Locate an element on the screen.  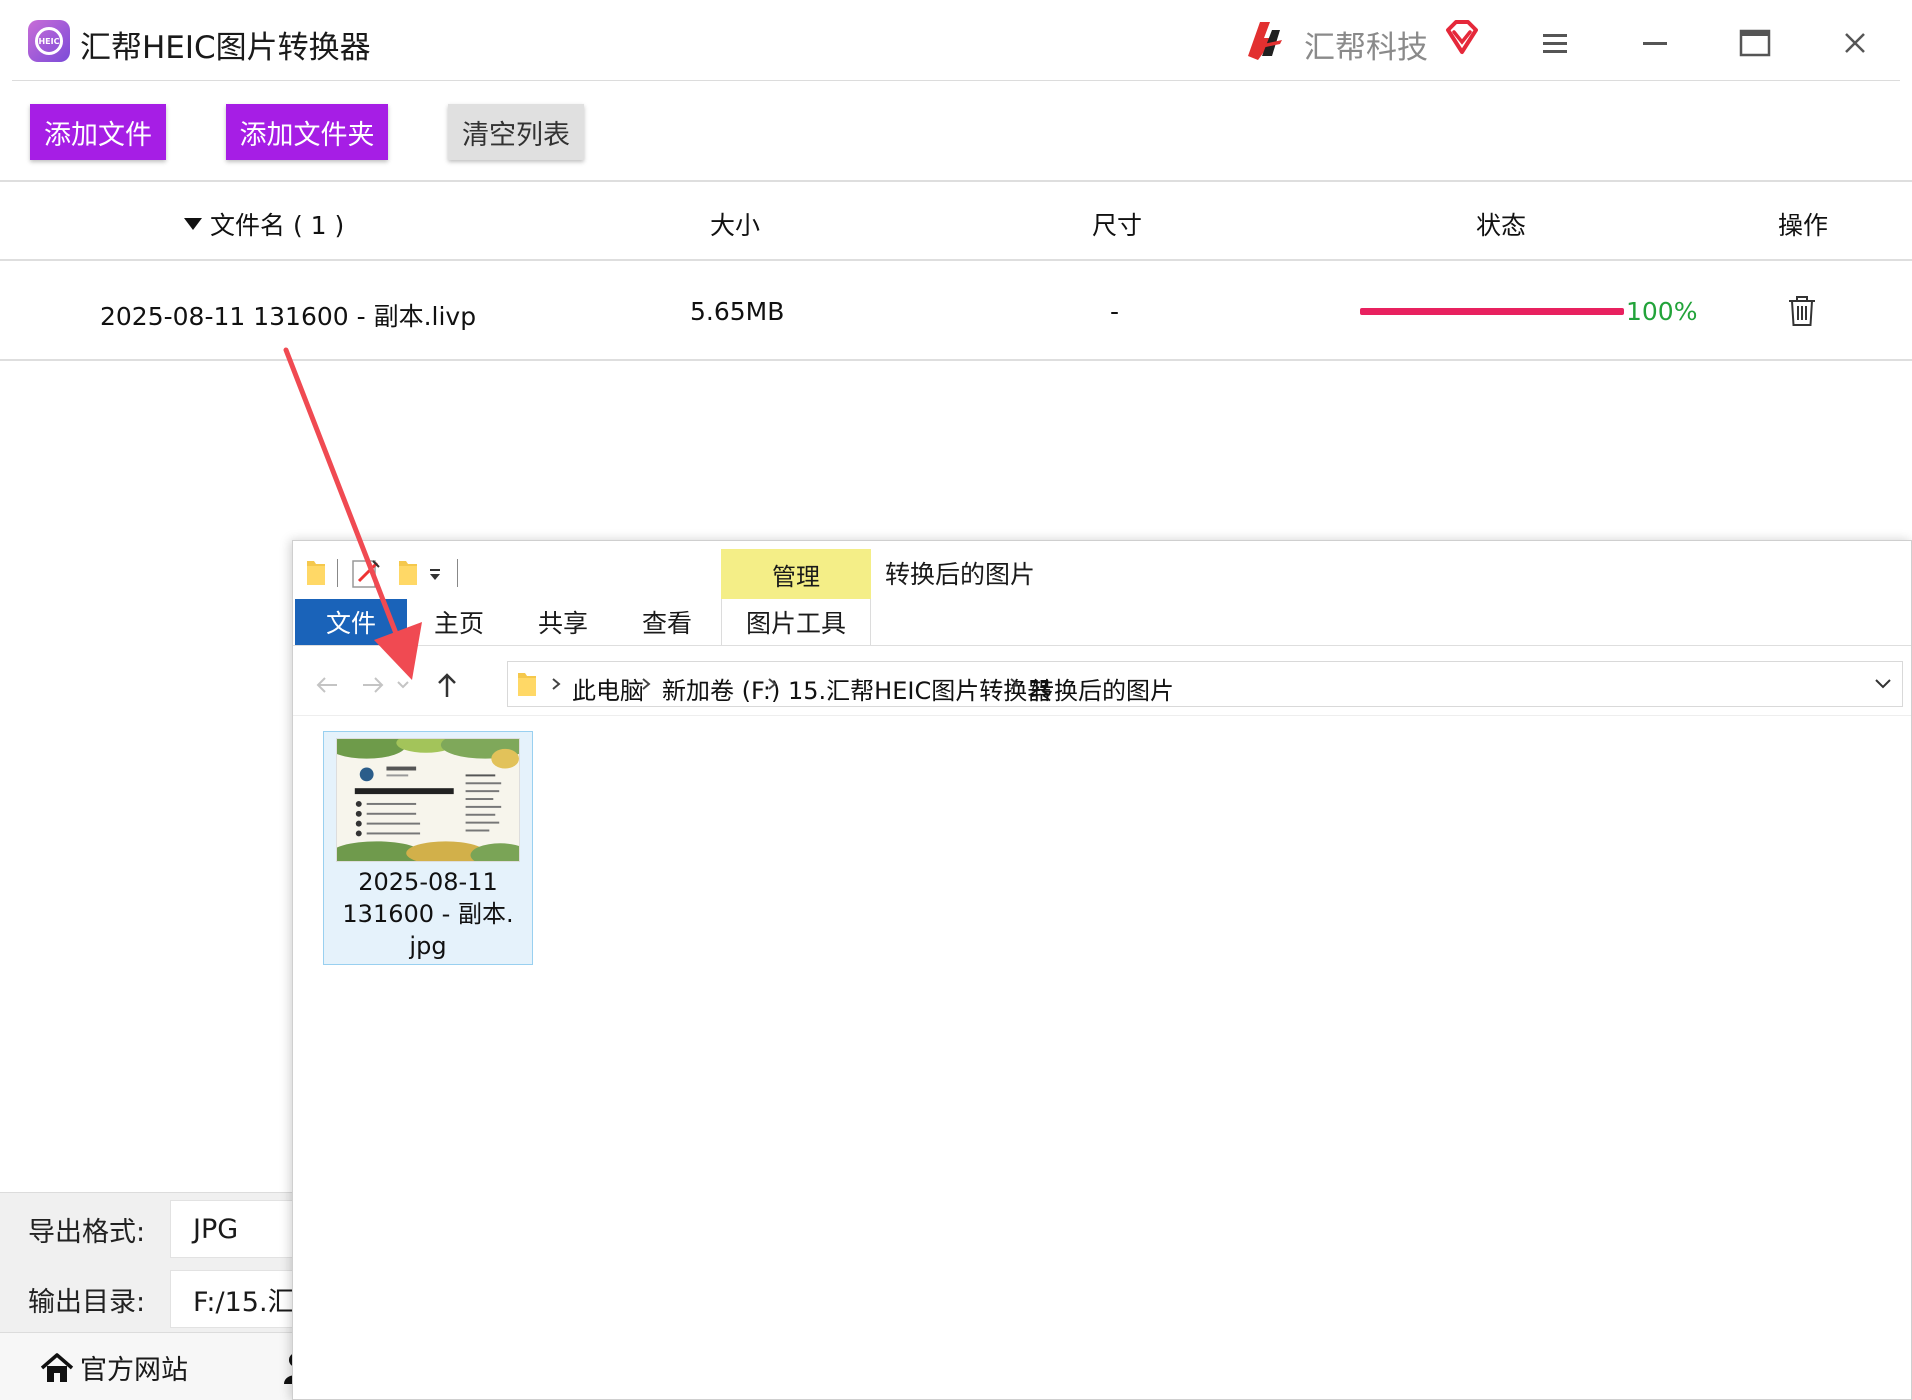
forward-button is located at coordinates (373, 685).